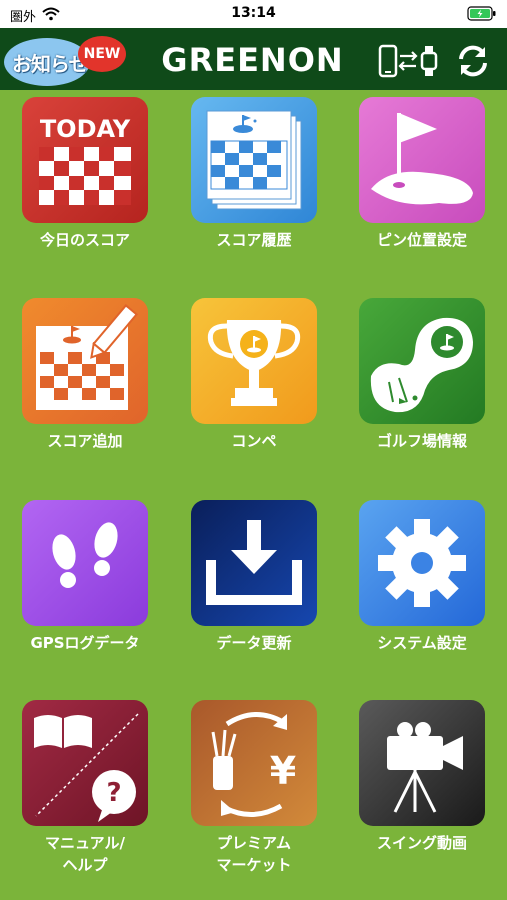 This screenshot has width=507, height=900. Describe the element at coordinates (85, 361) in the screenshot. I see `add-score-icon` at that location.